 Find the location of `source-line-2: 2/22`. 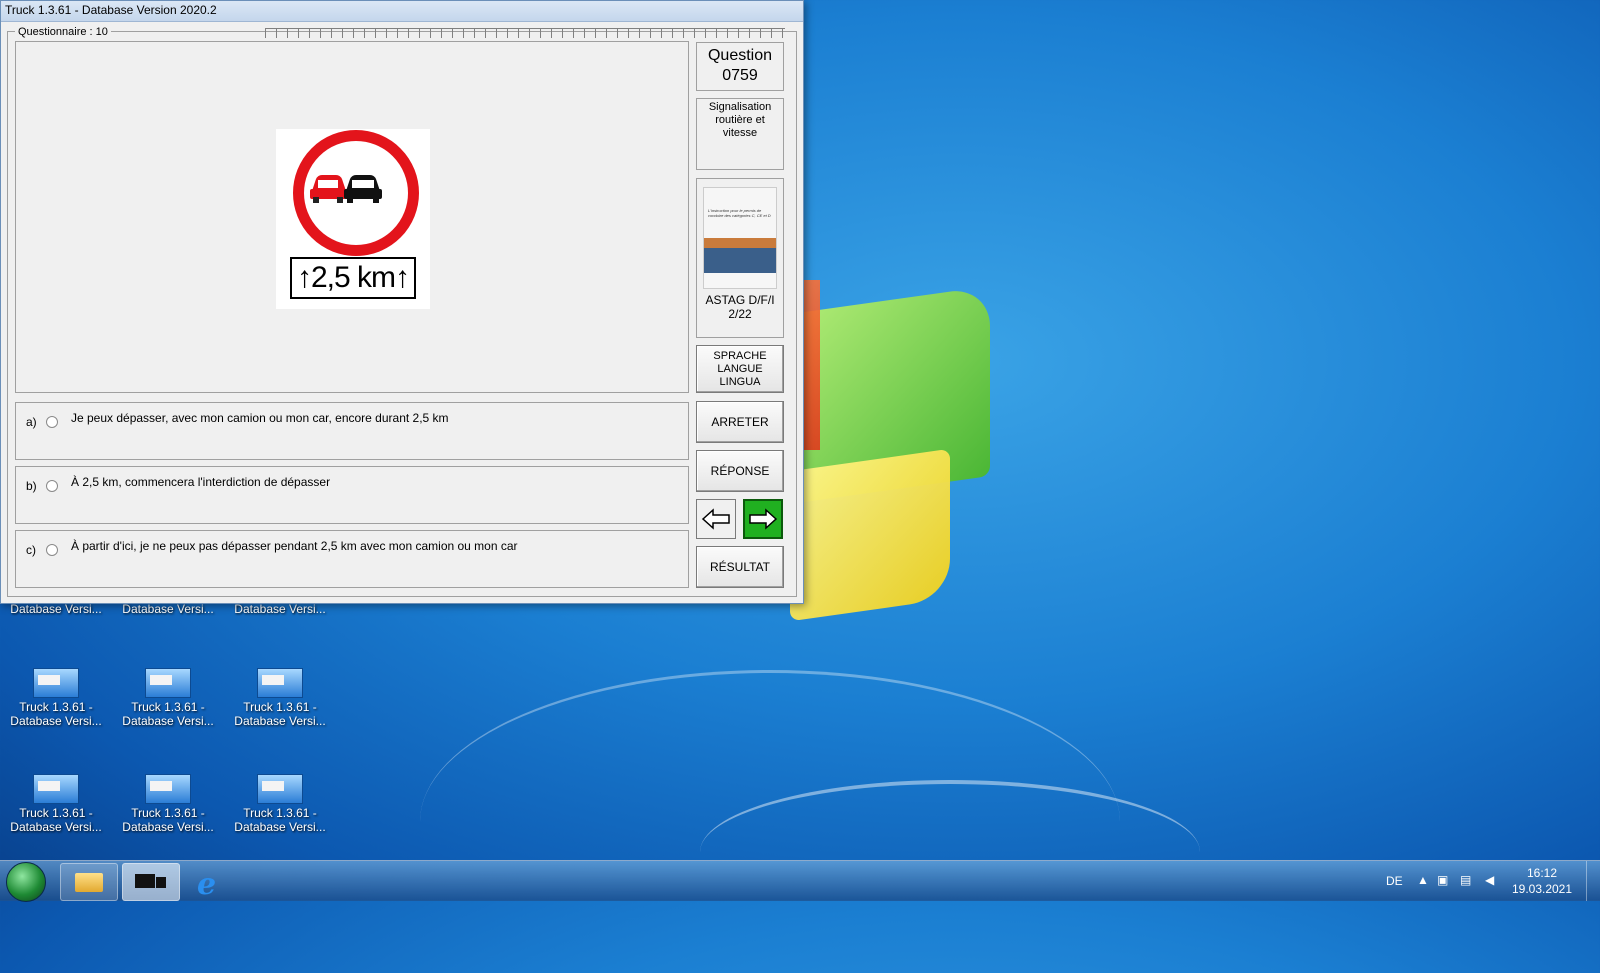

source-line-2: 2/22 is located at coordinates (740, 314).